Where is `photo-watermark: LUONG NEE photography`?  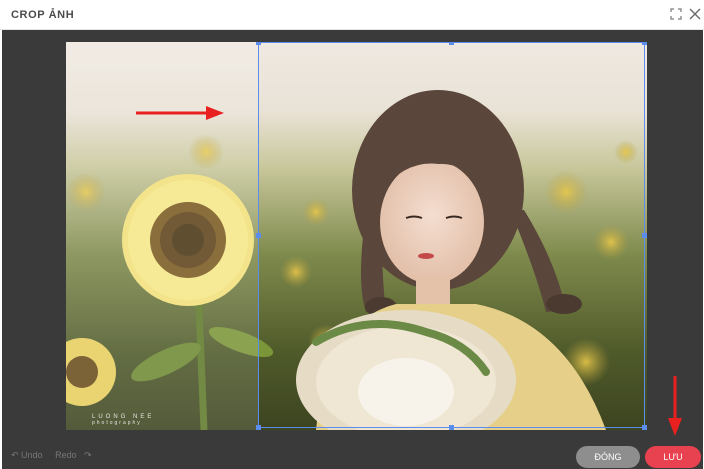
photo-watermark: LUONG NEE photography is located at coordinates (123, 420).